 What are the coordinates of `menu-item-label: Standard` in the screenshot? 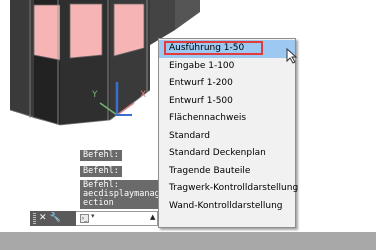 It's located at (189, 135).